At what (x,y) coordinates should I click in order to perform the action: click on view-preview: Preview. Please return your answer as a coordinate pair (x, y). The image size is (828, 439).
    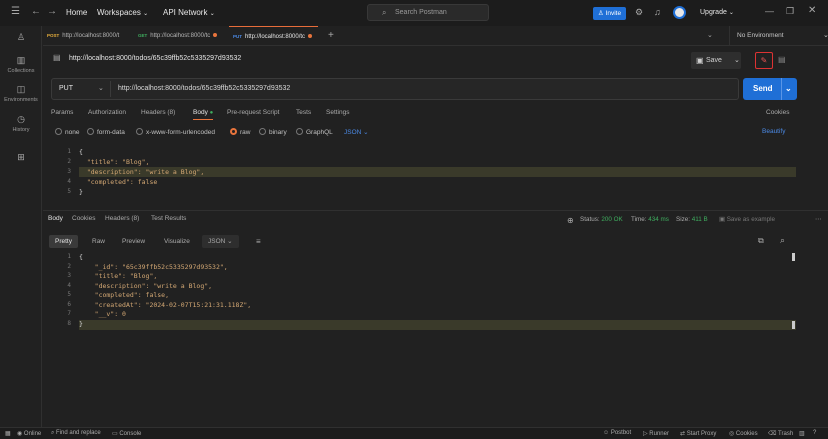
    Looking at the image, I should click on (133, 241).